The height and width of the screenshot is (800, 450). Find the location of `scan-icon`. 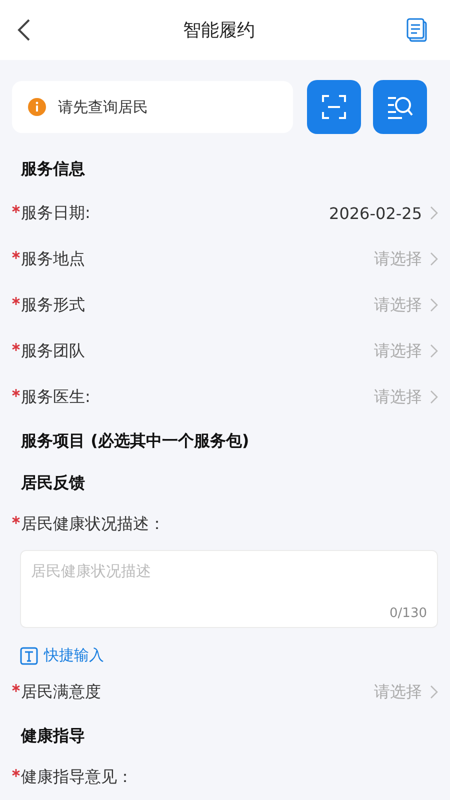

scan-icon is located at coordinates (334, 107).